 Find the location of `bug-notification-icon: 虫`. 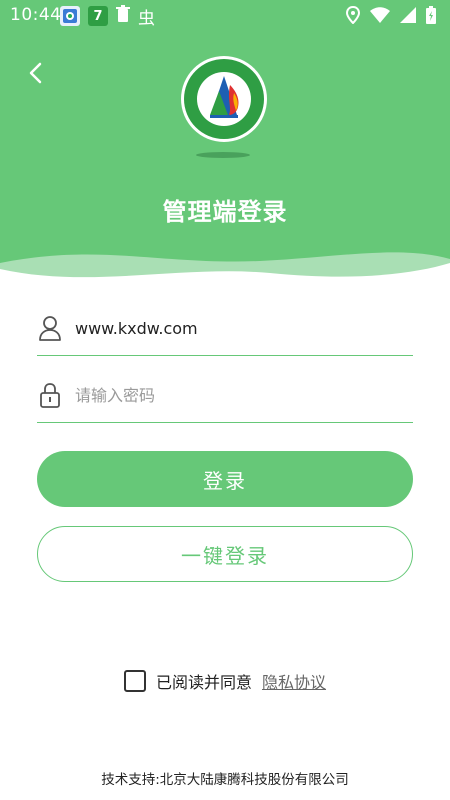

bug-notification-icon: 虫 is located at coordinates (146, 18).